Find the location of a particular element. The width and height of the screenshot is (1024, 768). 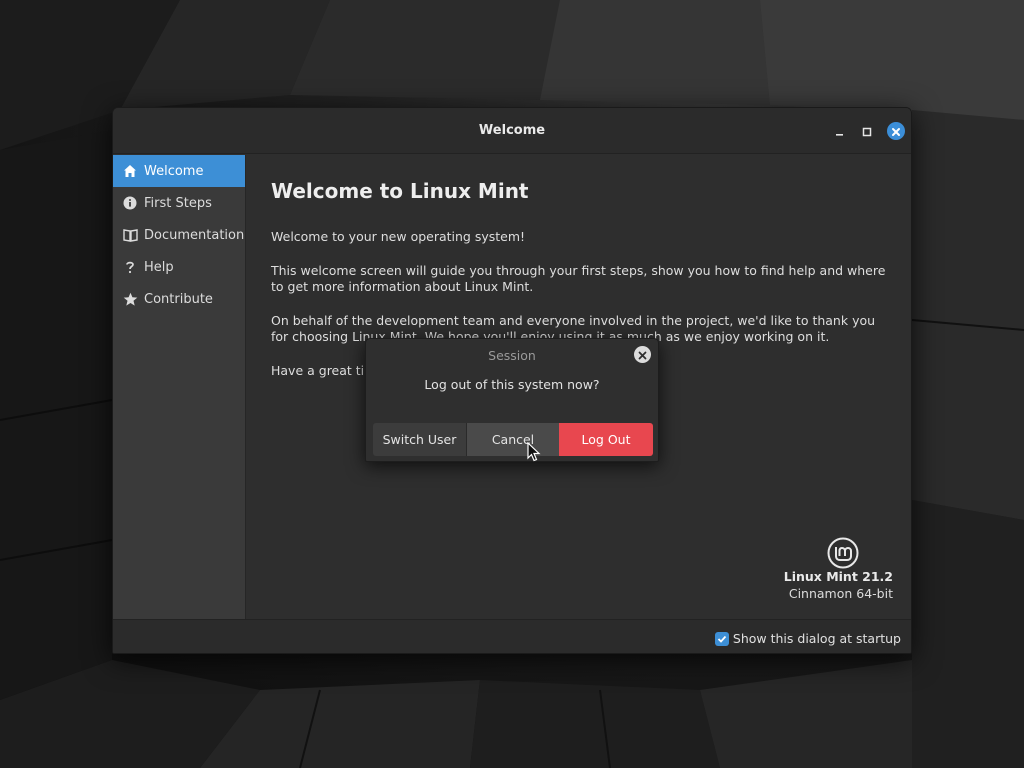

window-title: Welcome is located at coordinates (512, 130).